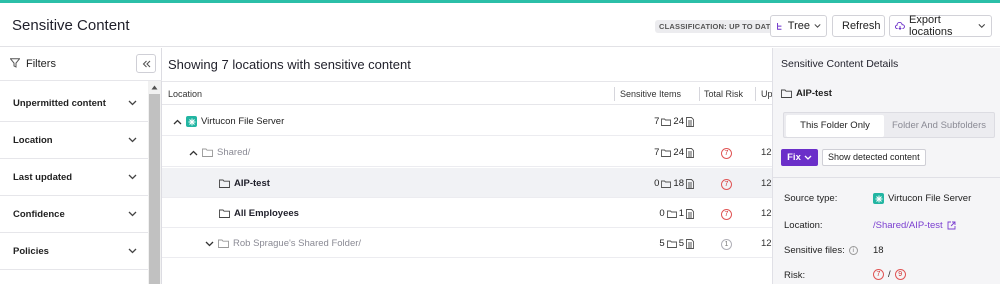 The width and height of the screenshot is (1000, 284). Describe the element at coordinates (154, 87) in the screenshot. I see `scroll-up-arrow` at that location.